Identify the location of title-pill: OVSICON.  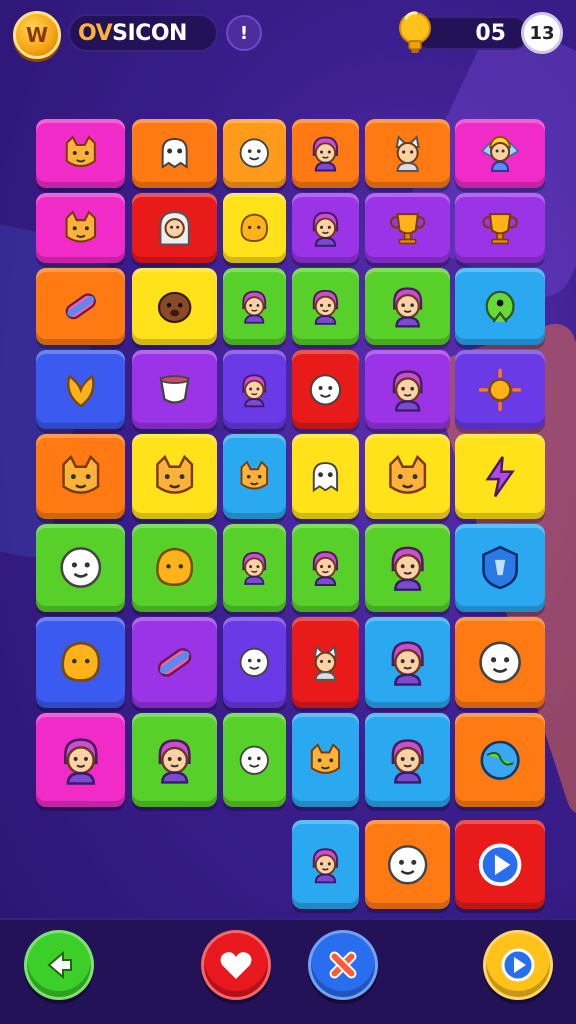
(143, 33).